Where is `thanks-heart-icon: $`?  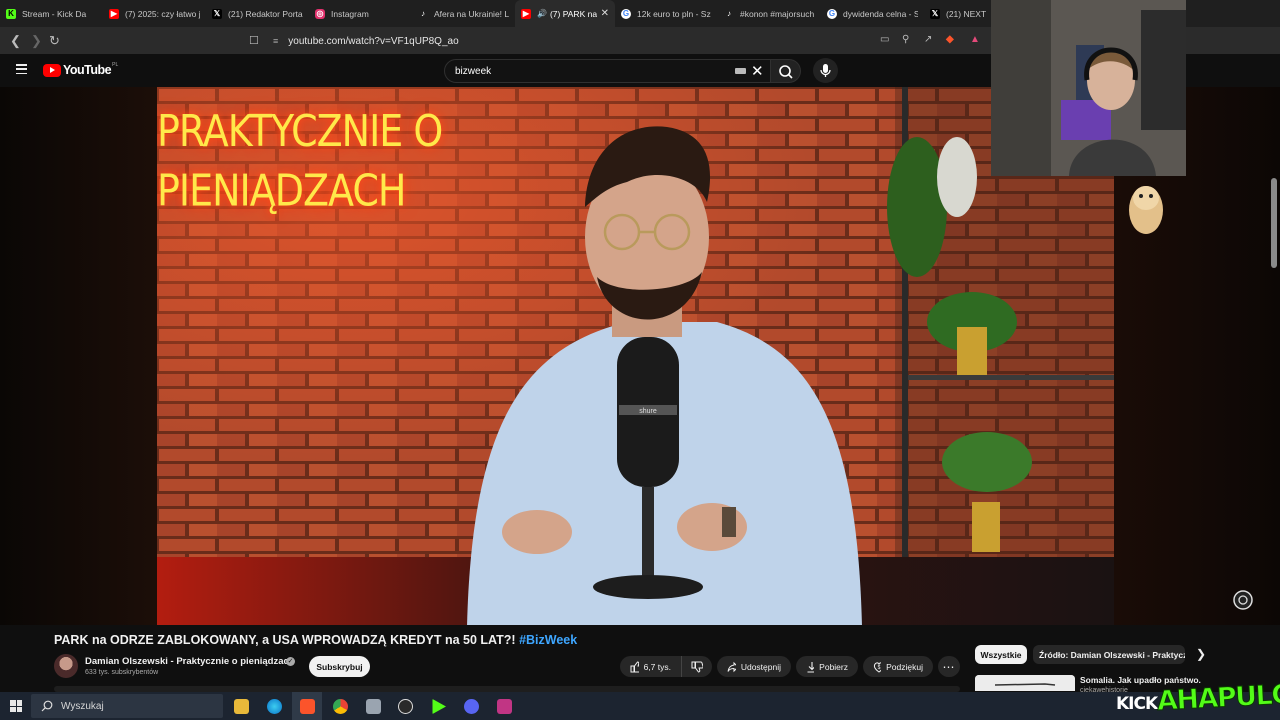 thanks-heart-icon: $ is located at coordinates (877, 667).